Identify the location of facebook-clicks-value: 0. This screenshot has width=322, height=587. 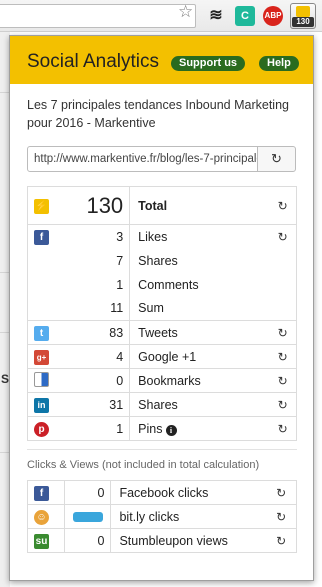
(88, 492).